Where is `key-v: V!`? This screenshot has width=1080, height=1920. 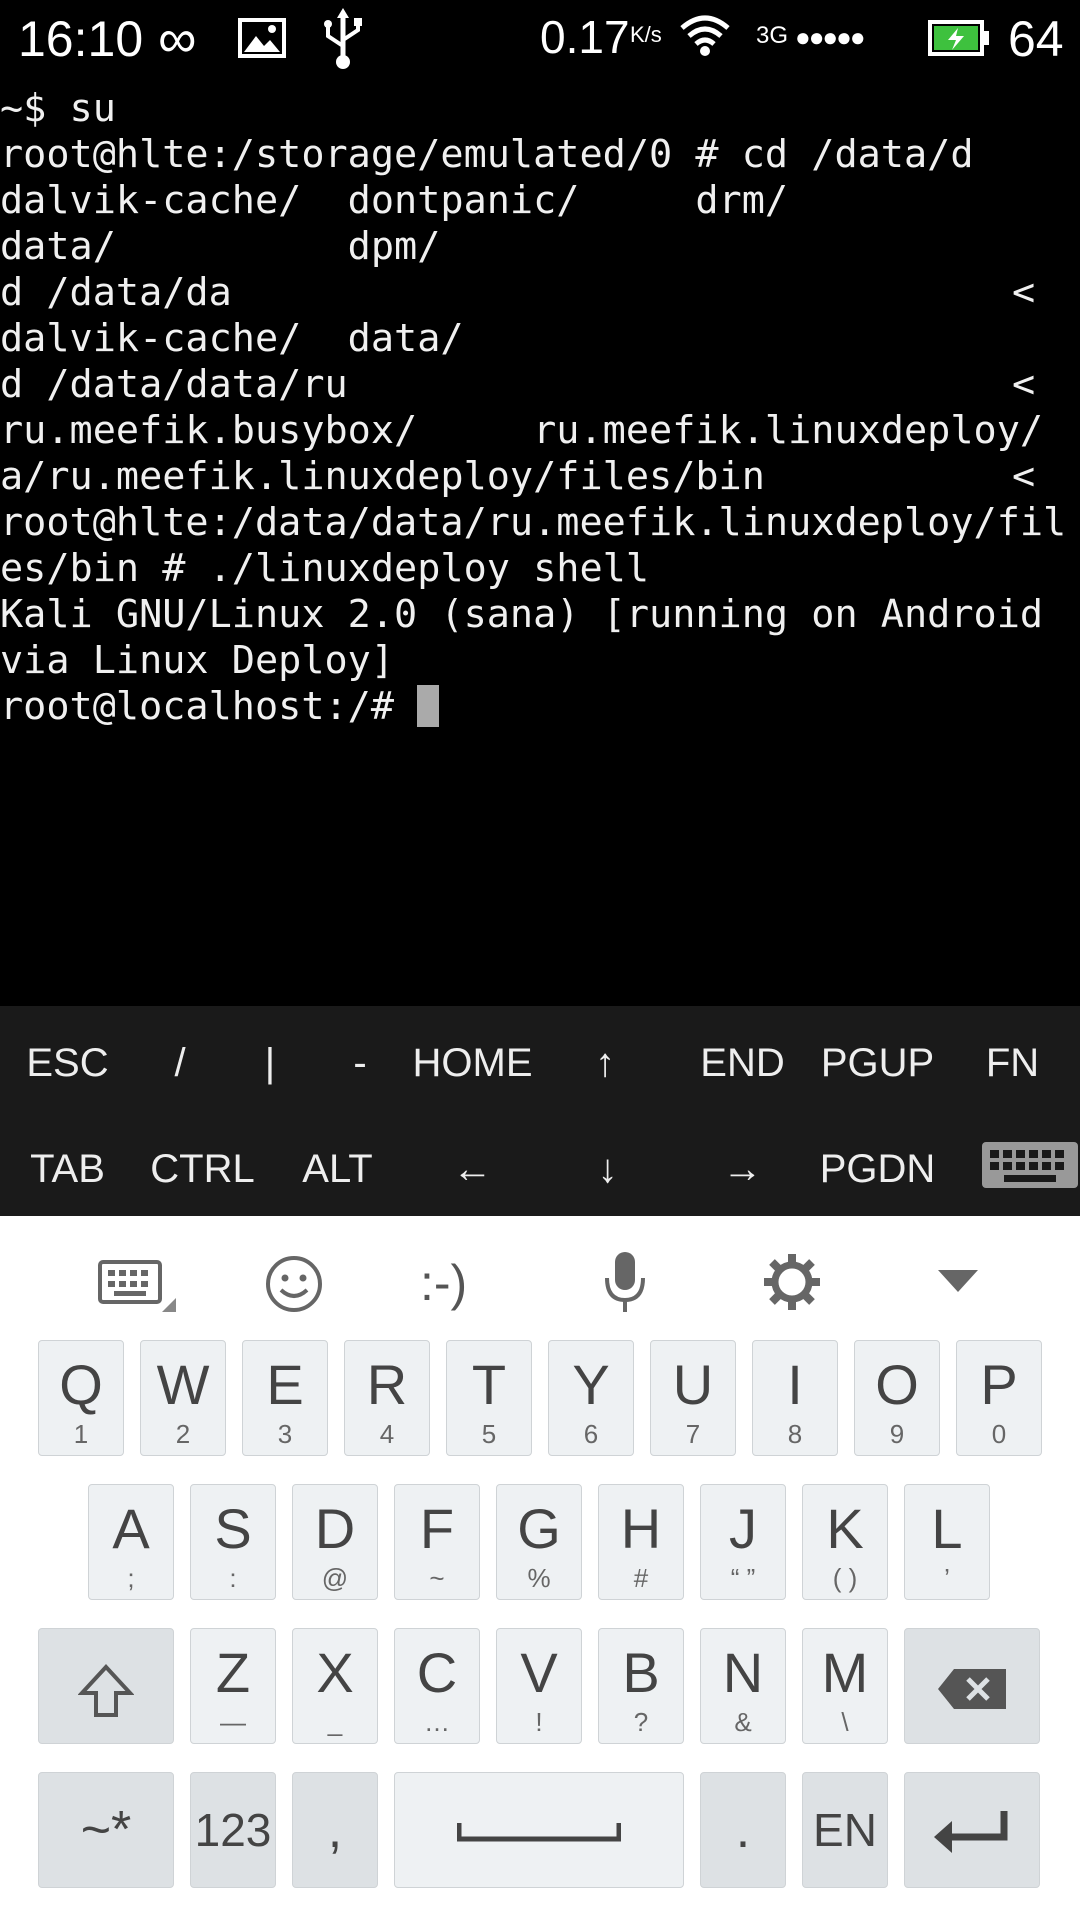
key-v: V! is located at coordinates (539, 1686).